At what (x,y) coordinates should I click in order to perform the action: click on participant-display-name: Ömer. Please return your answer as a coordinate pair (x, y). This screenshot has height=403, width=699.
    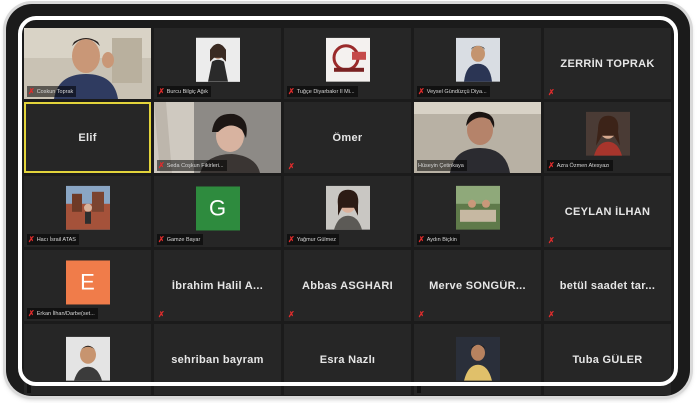
    Looking at the image, I should click on (347, 137).